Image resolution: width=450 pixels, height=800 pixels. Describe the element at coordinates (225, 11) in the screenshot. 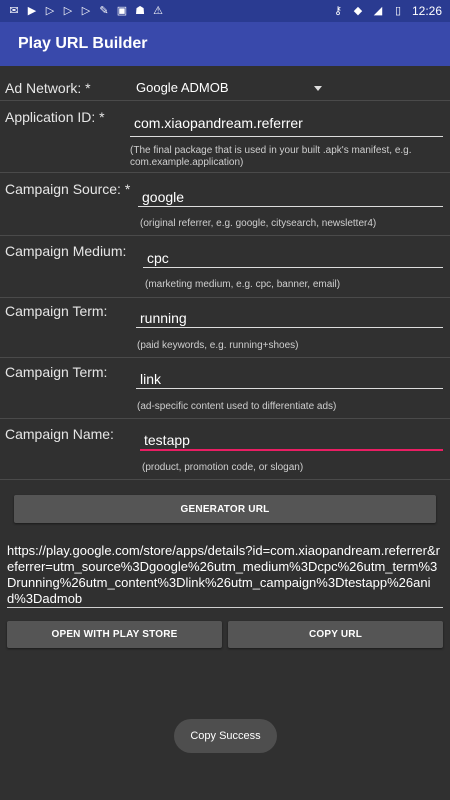

I see `status-bar: ✉ ▶ ▷ ▷ ▷ ✎ ▣ ☗ ⚠ ⚷ ◆ ◢ ▯ 12:26` at that location.